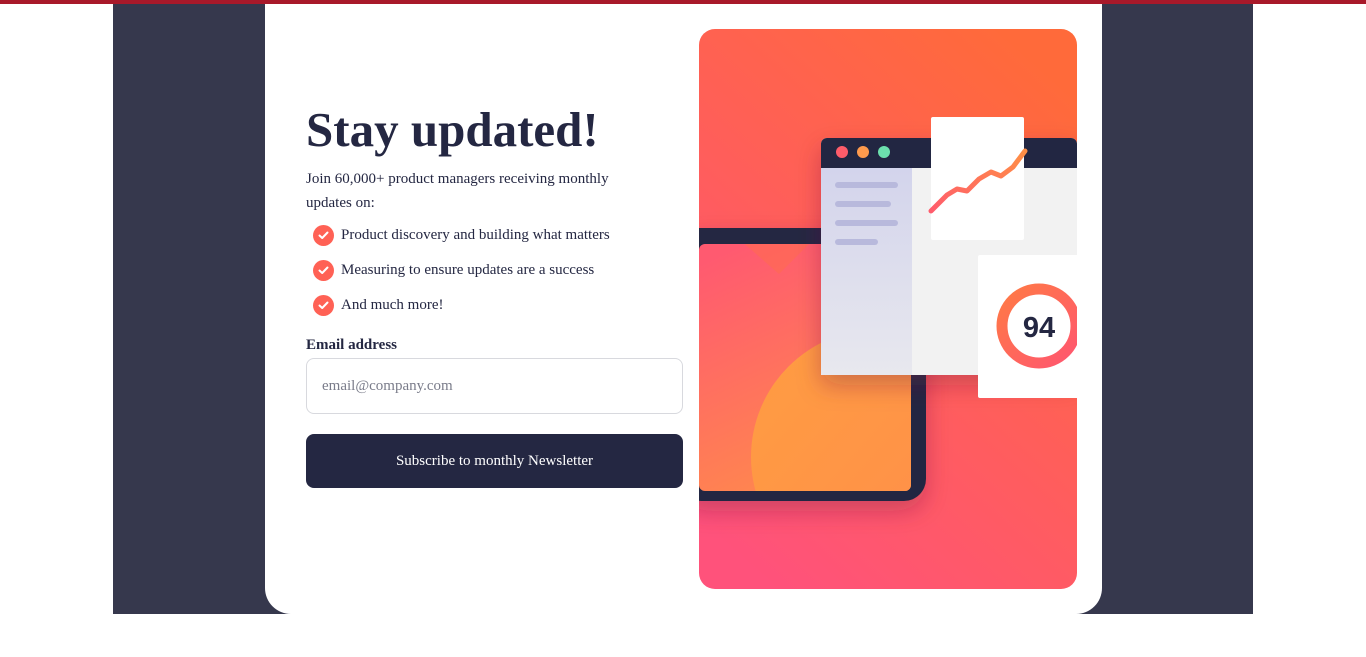 Image resolution: width=1366 pixels, height=657 pixels. Describe the element at coordinates (461, 305) in the screenshot. I see `list-item: And much more!` at that location.